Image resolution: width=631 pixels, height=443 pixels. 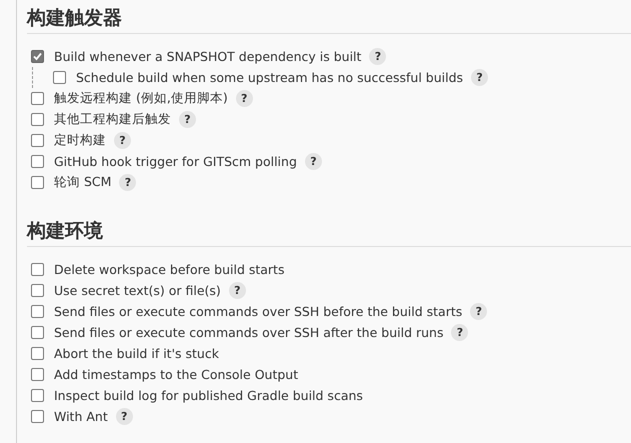 I want to click on section-heading: 构建环境, so click(x=329, y=231).